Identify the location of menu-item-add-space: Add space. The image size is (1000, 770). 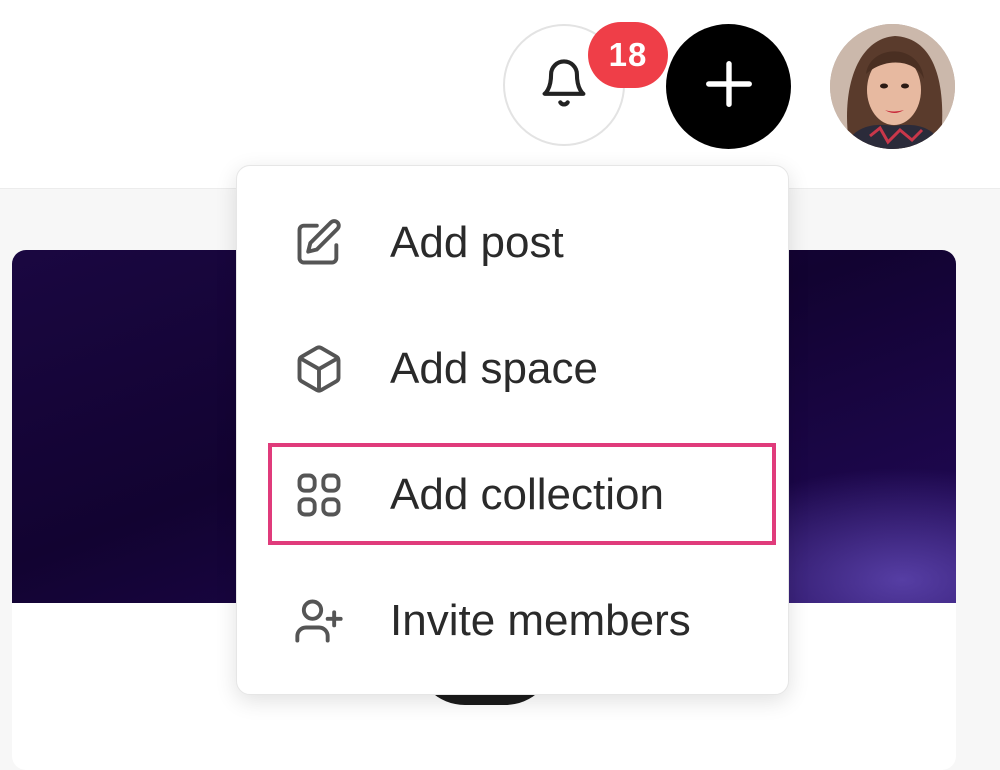
(513, 369).